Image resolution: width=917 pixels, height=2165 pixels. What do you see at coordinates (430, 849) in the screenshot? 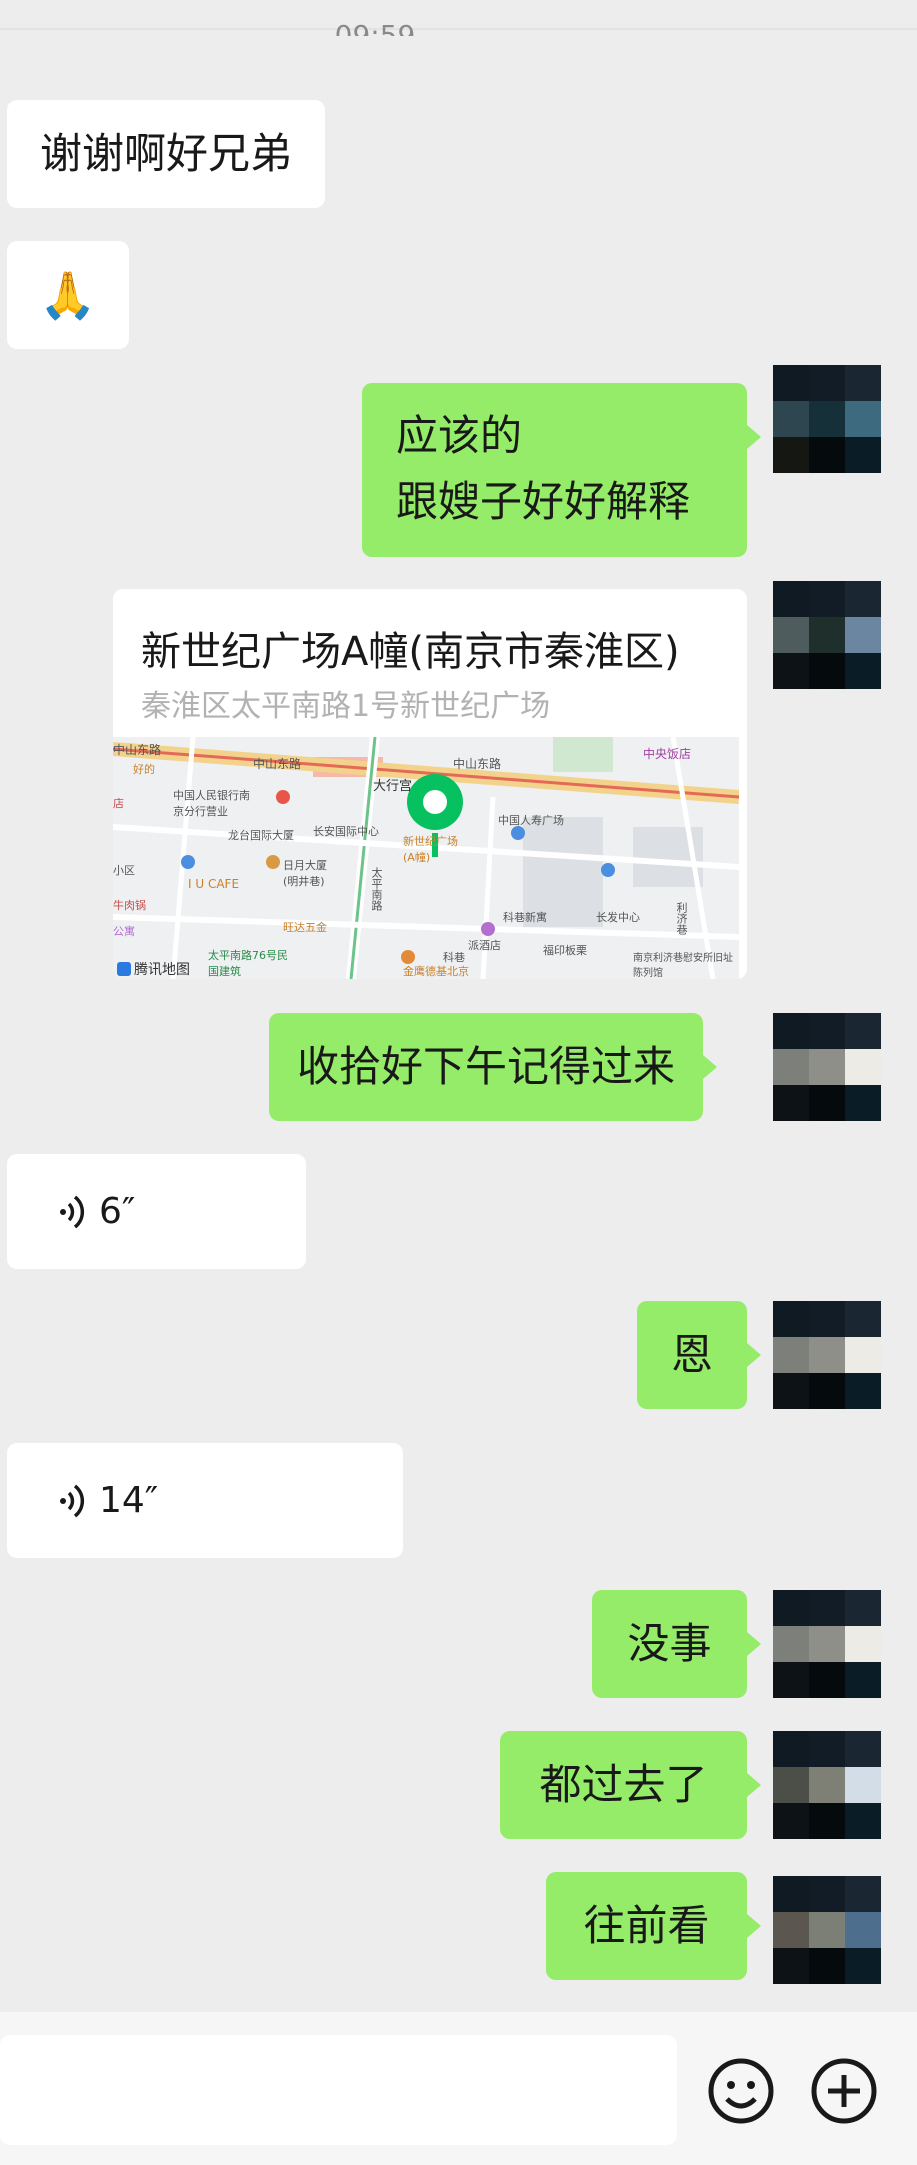
I see `map-label: 新世纪广场(A幢)` at bounding box center [430, 849].